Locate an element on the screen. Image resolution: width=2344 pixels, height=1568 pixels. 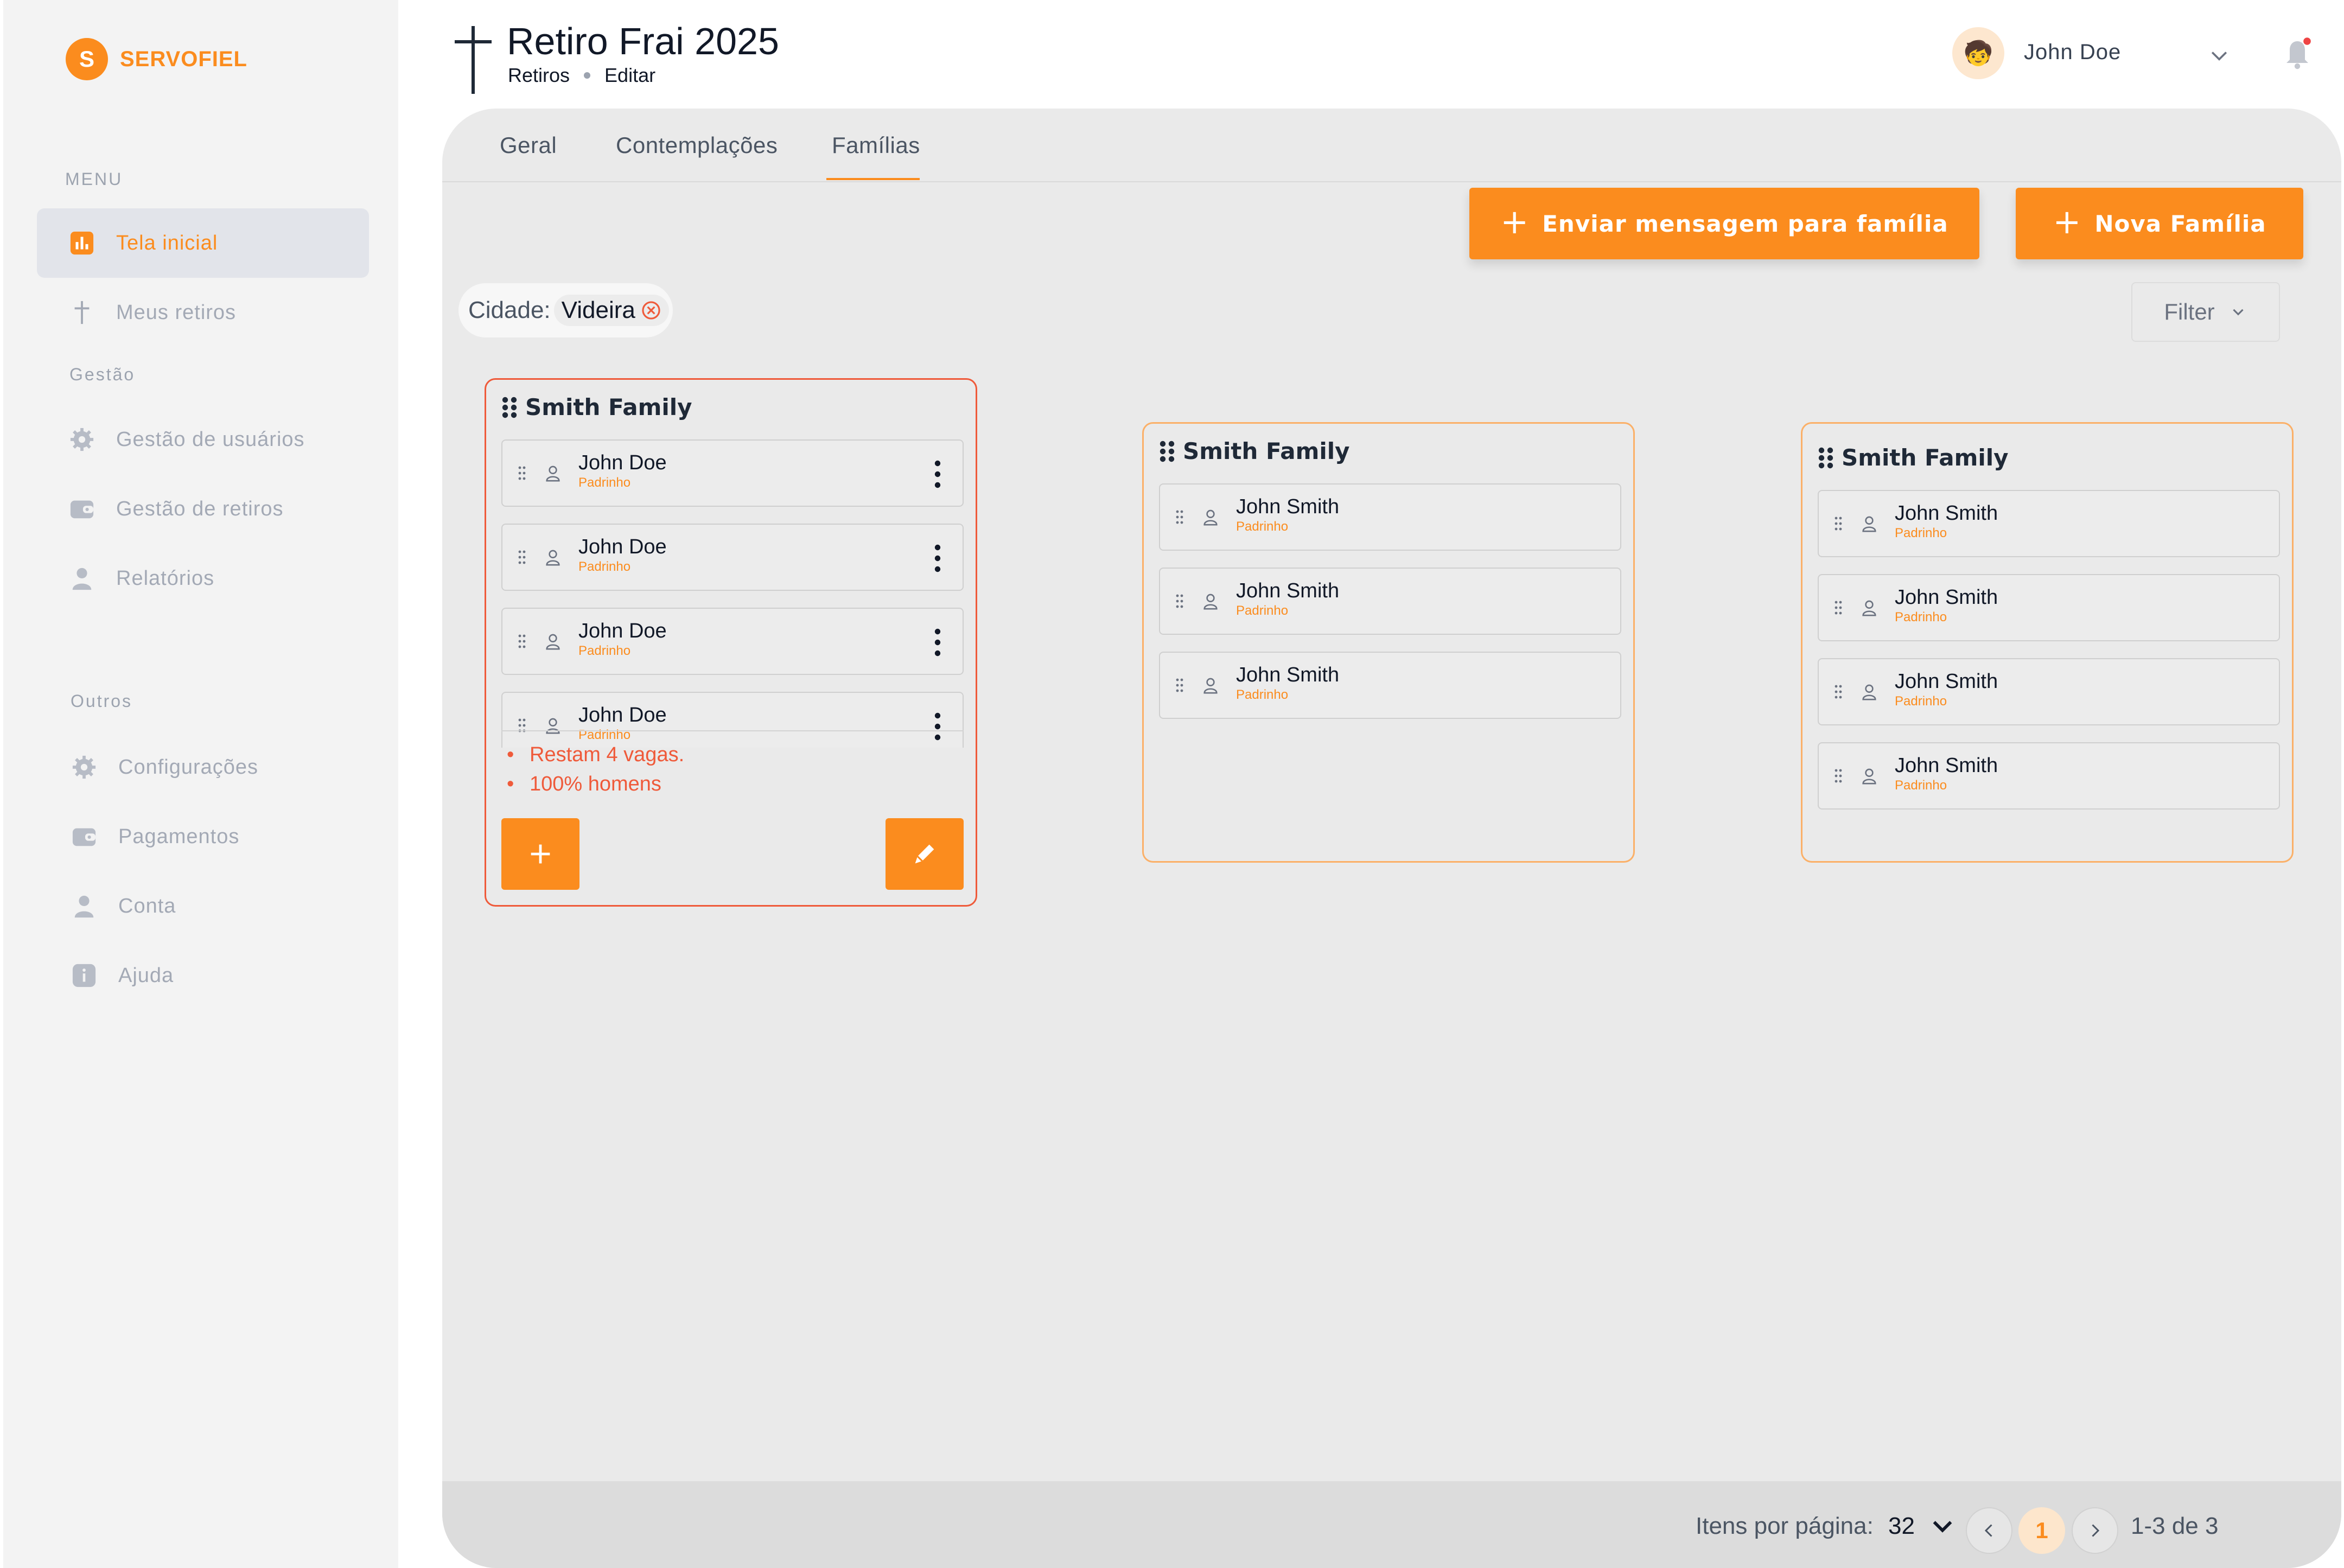
bell-icon is located at coordinates (2299, 52).